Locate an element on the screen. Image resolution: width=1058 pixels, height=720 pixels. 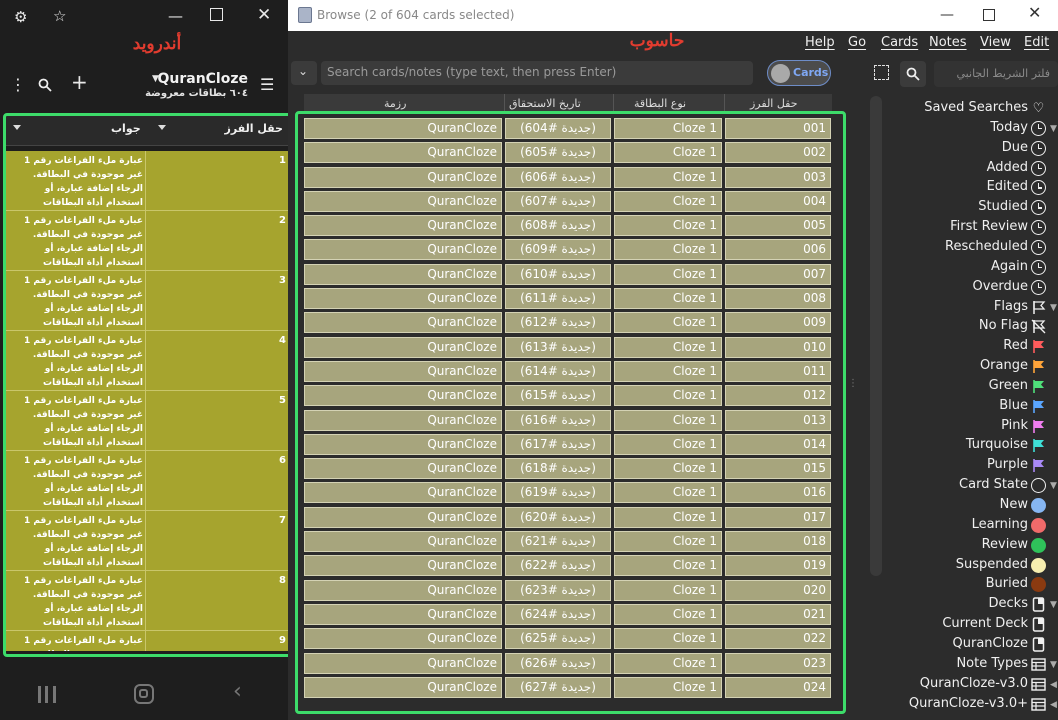
sidebar-item-label: No Flag is located at coordinates (1003, 326).